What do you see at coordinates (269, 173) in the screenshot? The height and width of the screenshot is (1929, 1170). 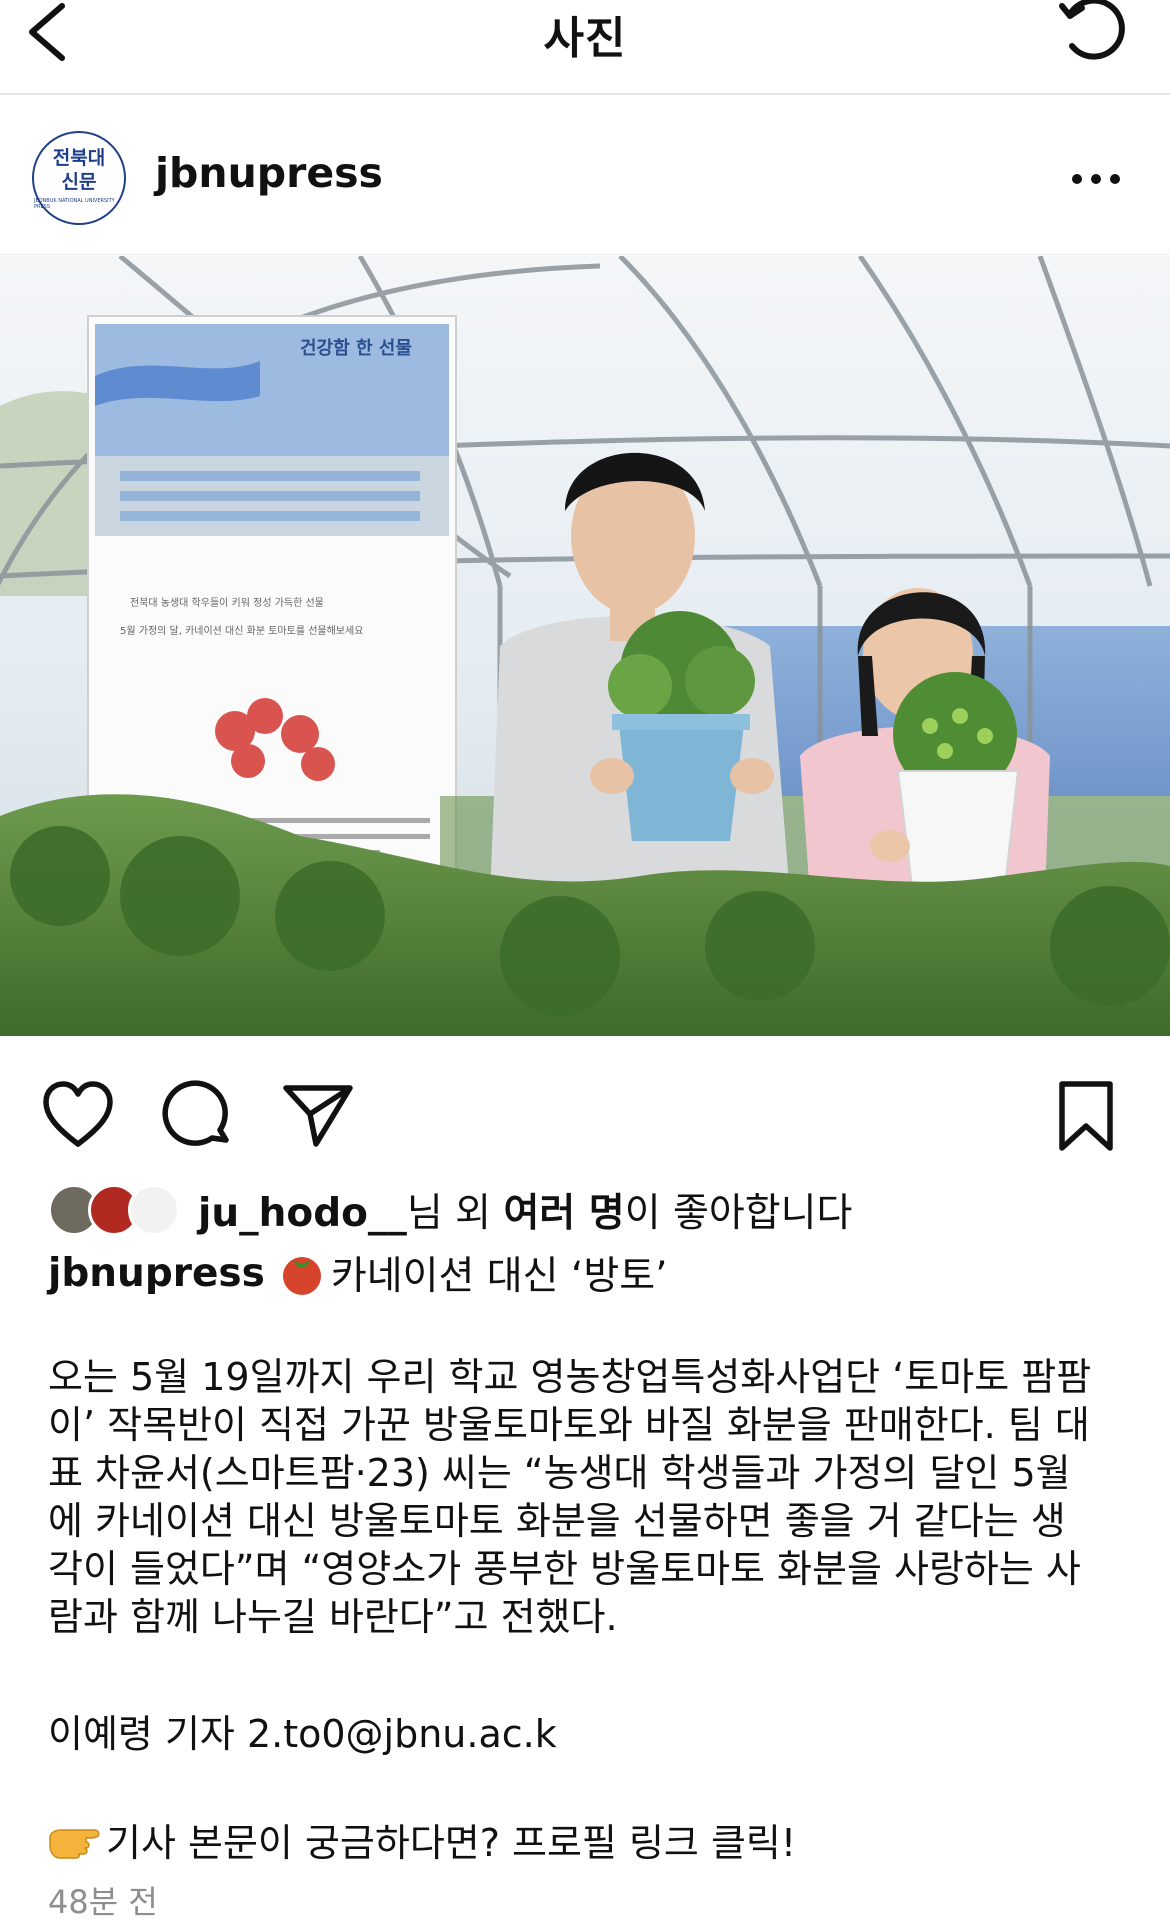 I see `post-username: jbnupress` at bounding box center [269, 173].